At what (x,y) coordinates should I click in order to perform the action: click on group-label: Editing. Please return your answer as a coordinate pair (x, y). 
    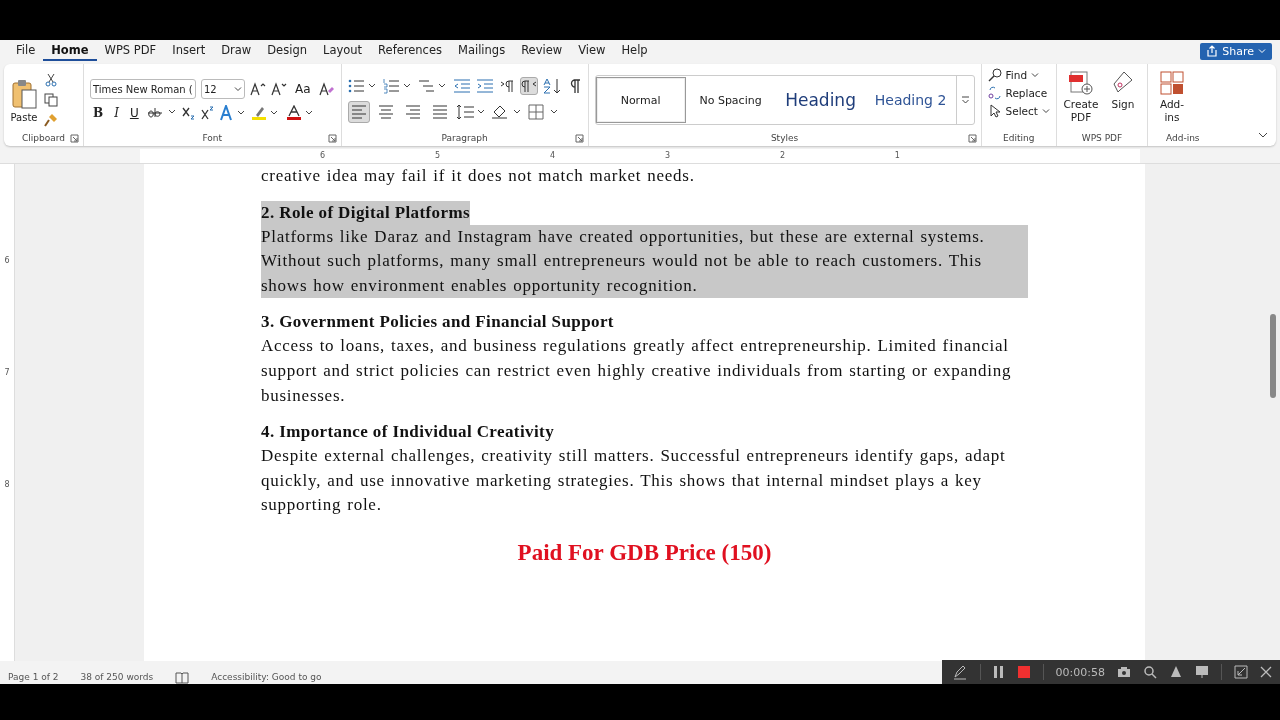
    Looking at the image, I should click on (1019, 138).